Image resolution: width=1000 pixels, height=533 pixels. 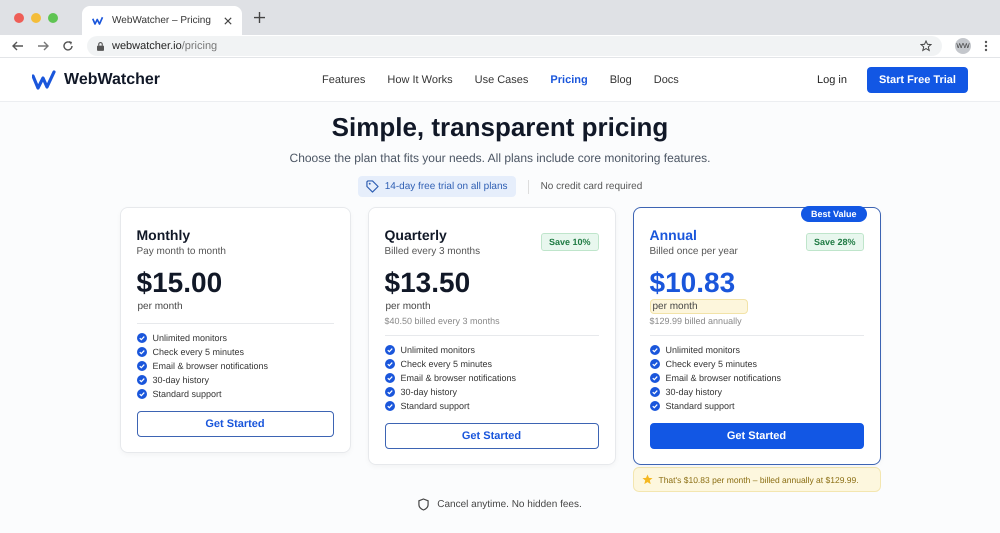 I want to click on back-icon, so click(x=18, y=46).